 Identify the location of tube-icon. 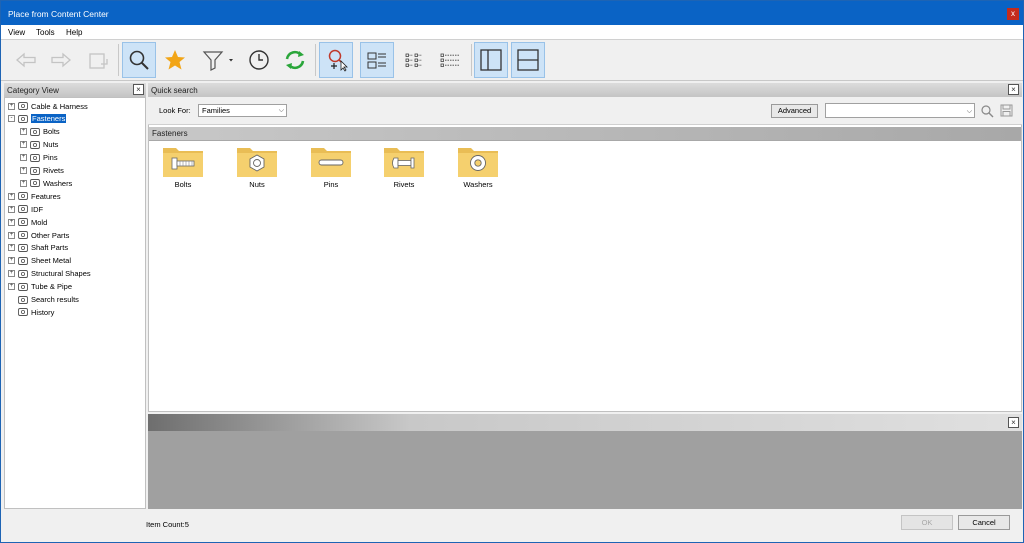
(23, 286).